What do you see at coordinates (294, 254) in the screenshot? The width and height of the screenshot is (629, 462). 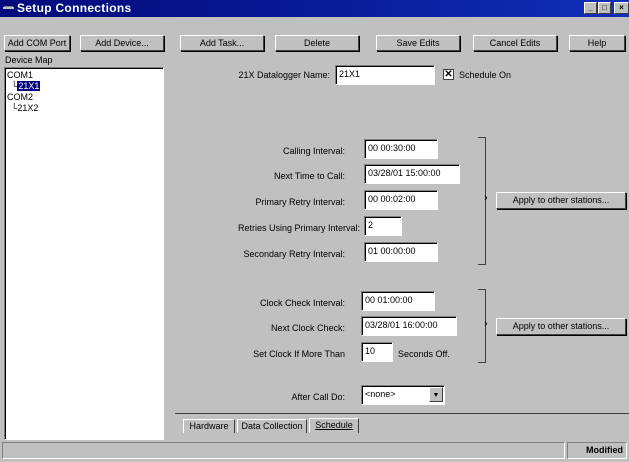 I see `secondary-retry-label: Secondary Retry Interval:` at bounding box center [294, 254].